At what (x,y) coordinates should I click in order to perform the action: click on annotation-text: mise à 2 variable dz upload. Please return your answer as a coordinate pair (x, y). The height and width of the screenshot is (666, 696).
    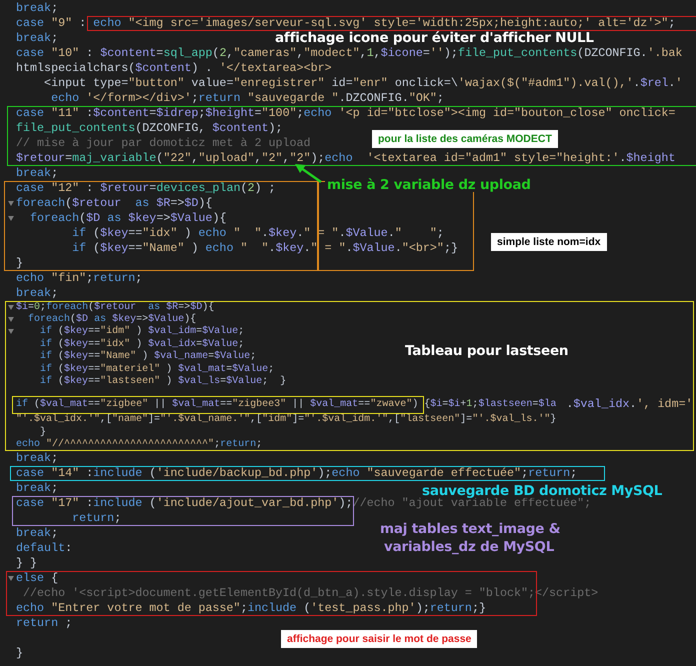
    Looking at the image, I should click on (429, 185).